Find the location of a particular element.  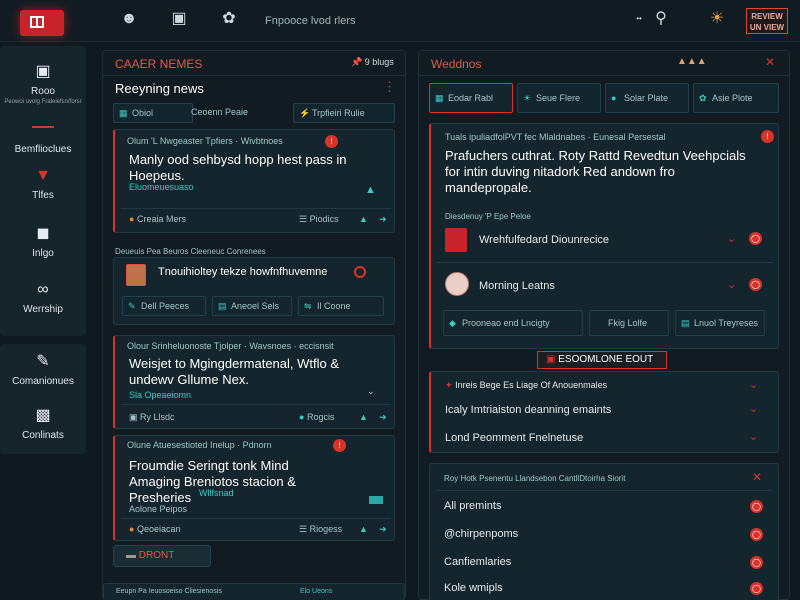

mini-button-label: Lnuol Treyreses is located at coordinates (726, 323).